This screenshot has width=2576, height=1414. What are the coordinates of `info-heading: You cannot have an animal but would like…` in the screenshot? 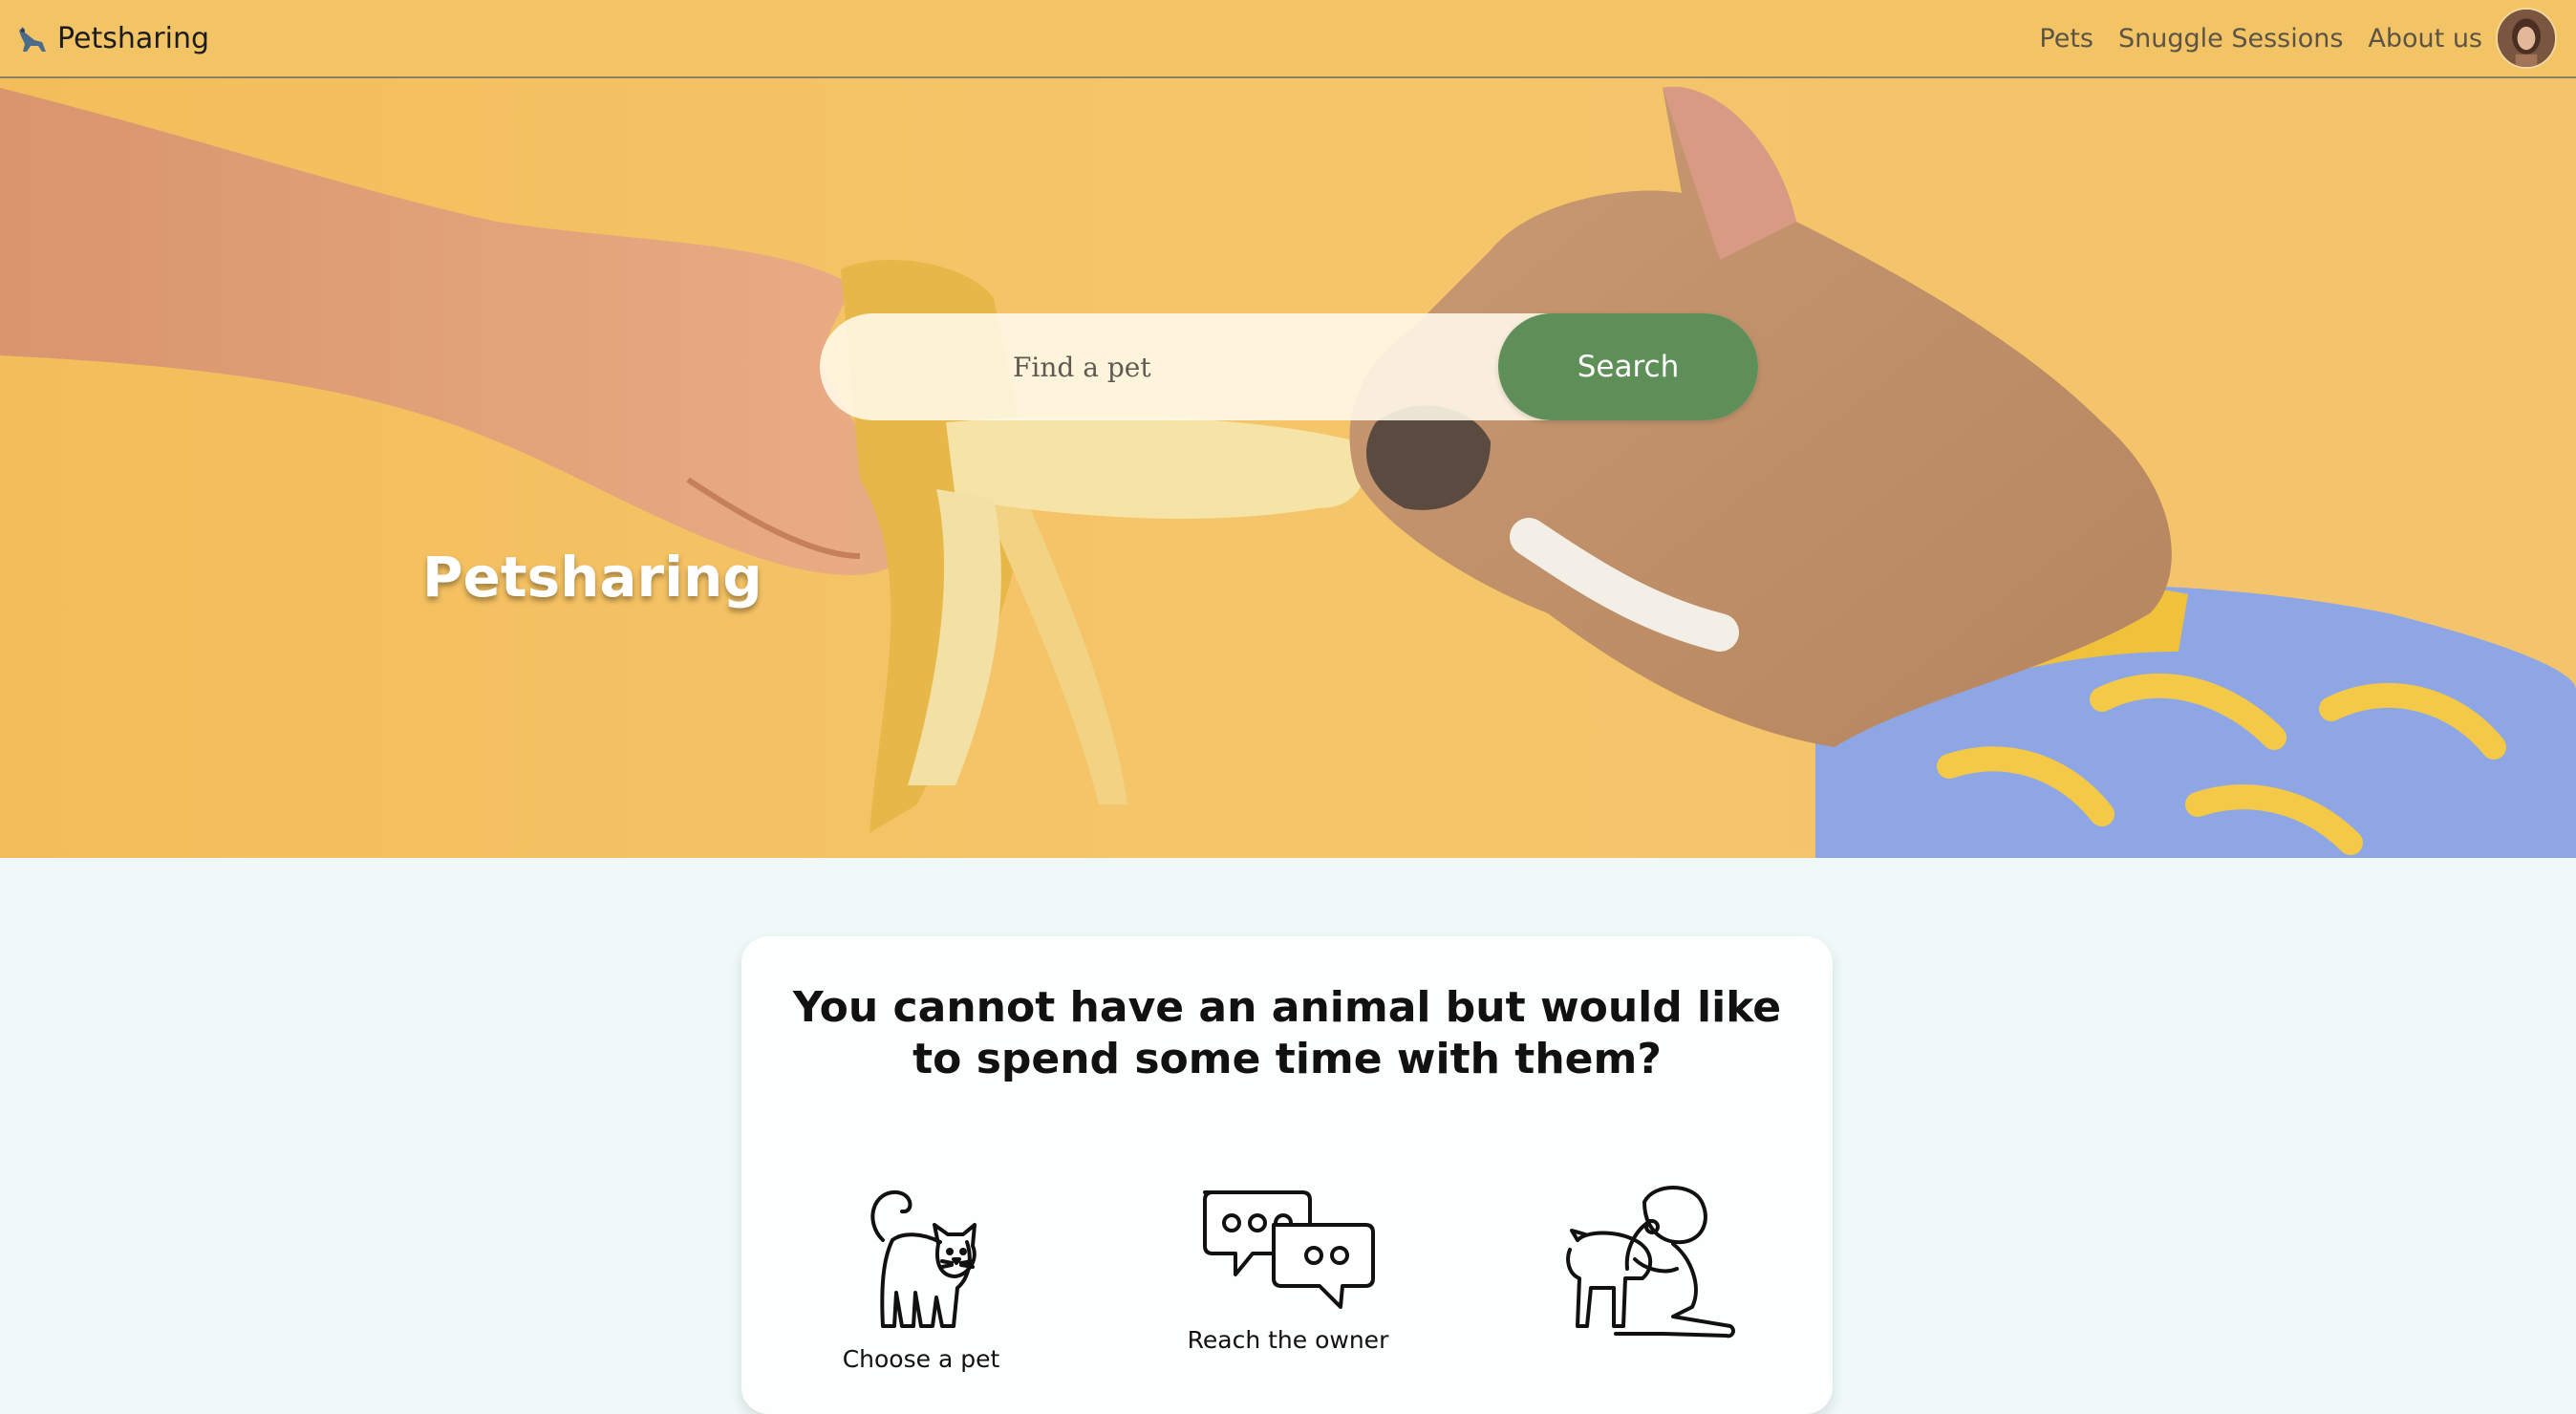 It's located at (1287, 1033).